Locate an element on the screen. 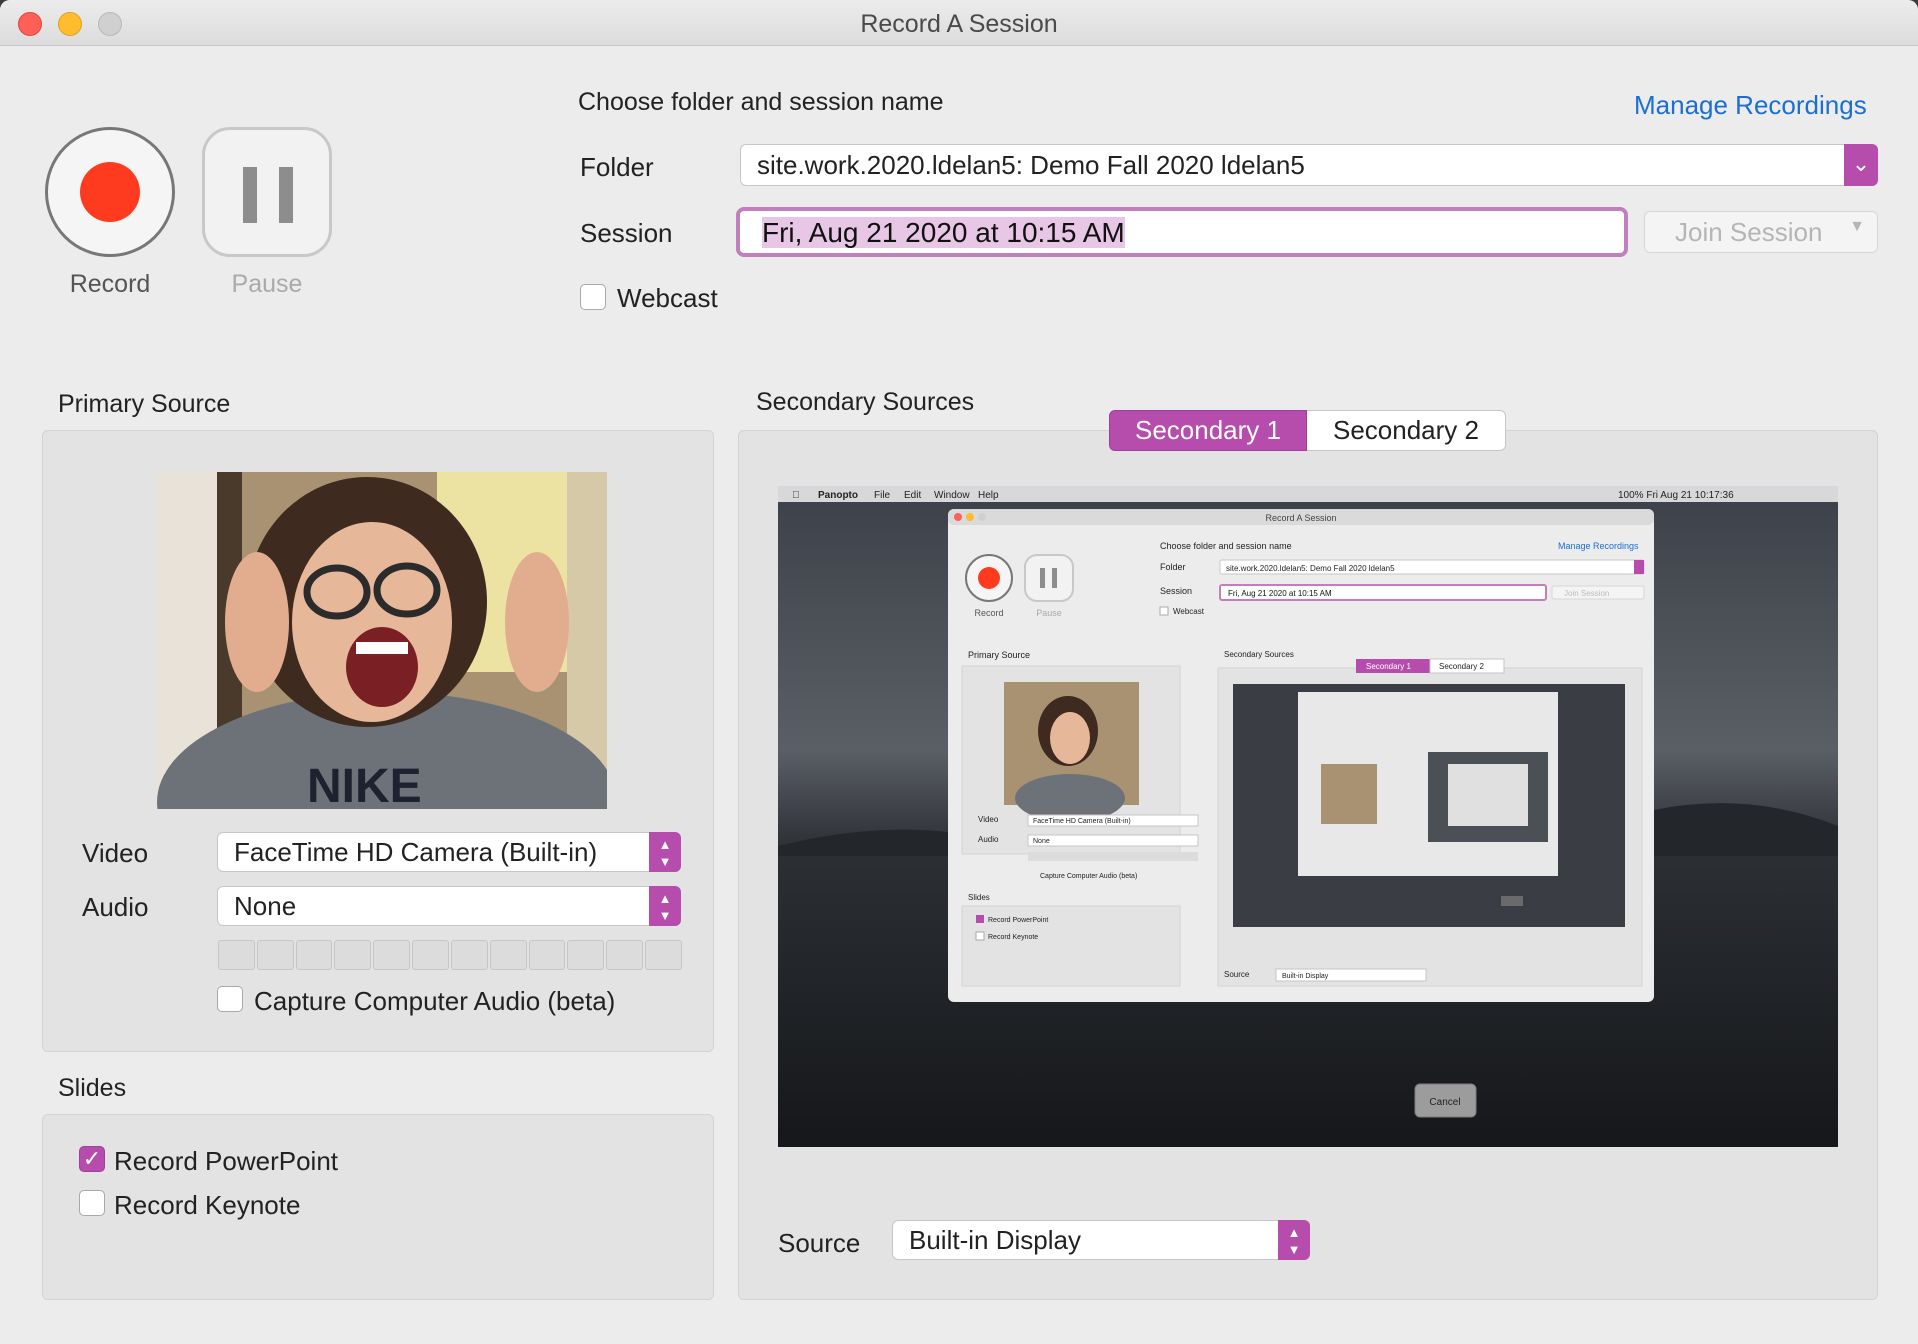 The image size is (1918, 1344). video-source-value: FaceTime HD Camera (Built-in) is located at coordinates (416, 852).